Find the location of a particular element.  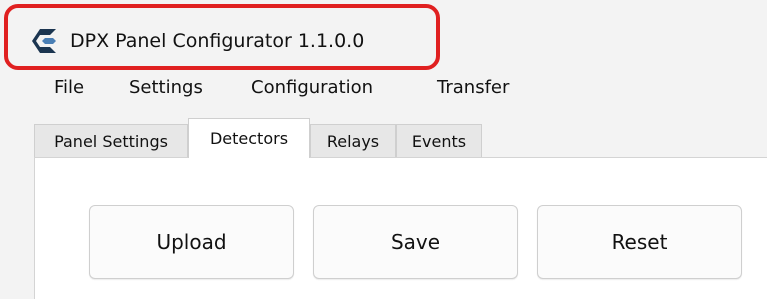

tab-relays: Relays is located at coordinates (353, 140).